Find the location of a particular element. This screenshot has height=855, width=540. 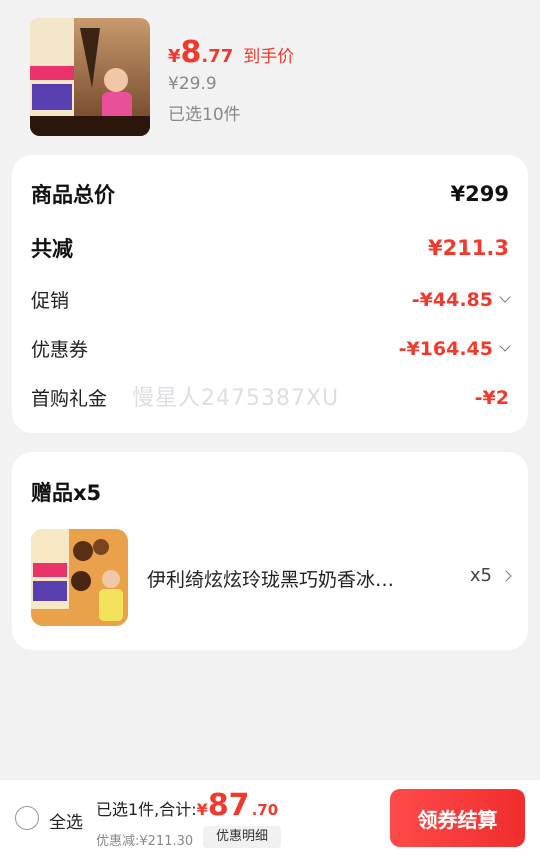

discount-text: 优惠减:¥211.30 is located at coordinates (145, 841).